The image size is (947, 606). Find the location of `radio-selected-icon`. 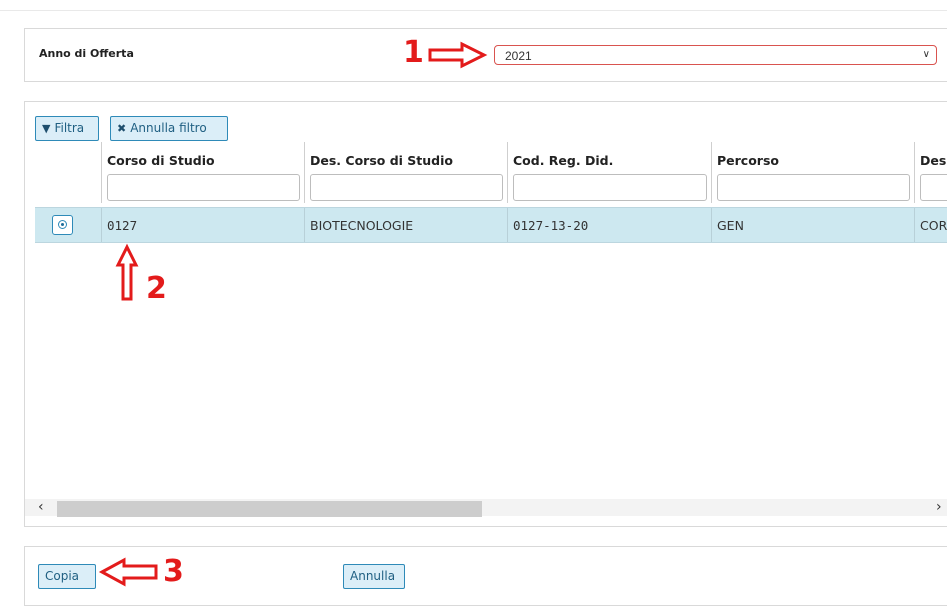

radio-selected-icon is located at coordinates (62, 224).